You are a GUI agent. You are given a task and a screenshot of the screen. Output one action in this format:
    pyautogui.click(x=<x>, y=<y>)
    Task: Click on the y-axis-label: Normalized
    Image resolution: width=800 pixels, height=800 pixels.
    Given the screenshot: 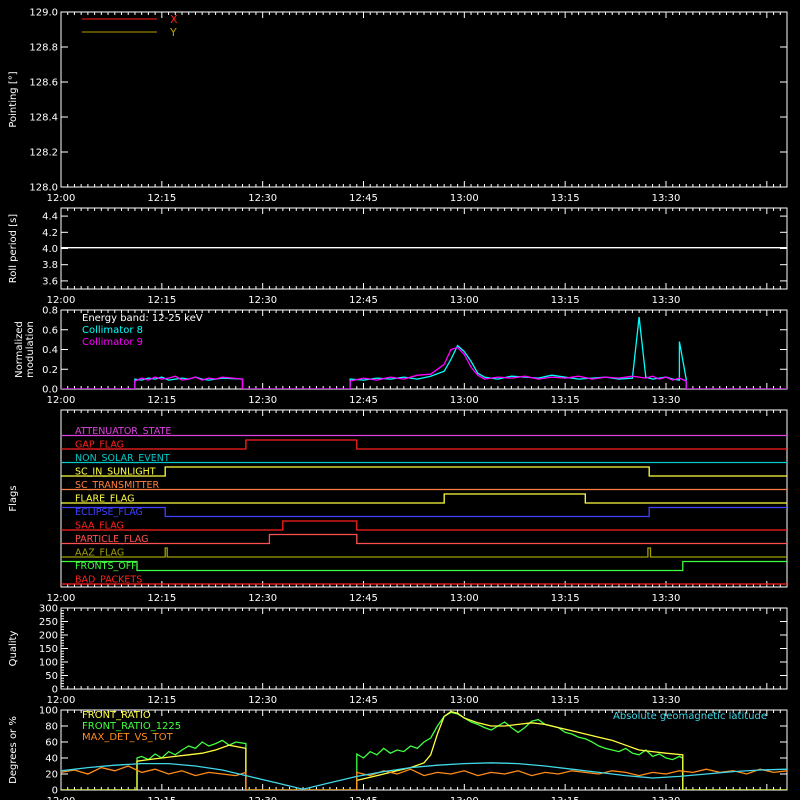 What is the action you would take?
    pyautogui.click(x=19, y=349)
    